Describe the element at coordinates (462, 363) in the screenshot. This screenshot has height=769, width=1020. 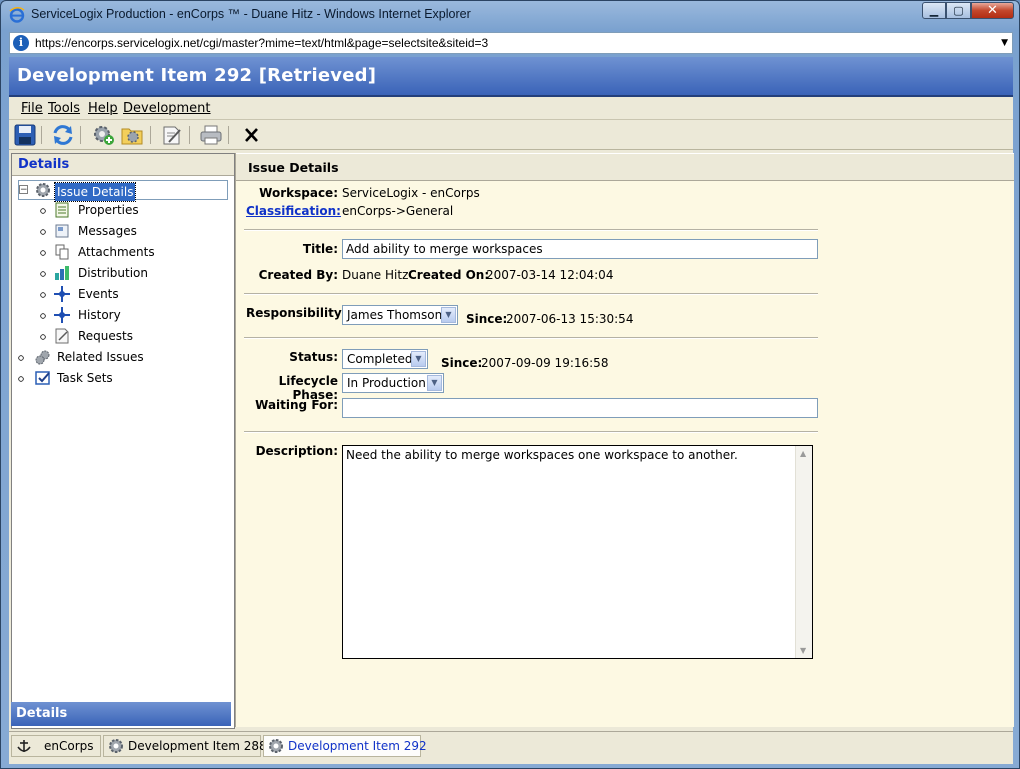
I see `status-since-label: Since:` at that location.